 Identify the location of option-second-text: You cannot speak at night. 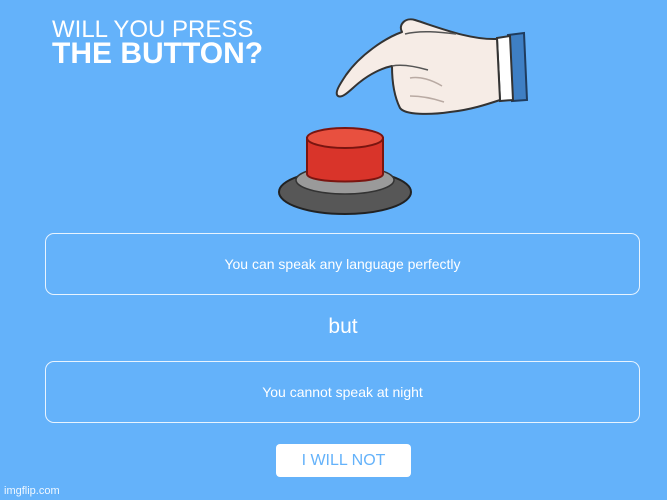
(342, 392).